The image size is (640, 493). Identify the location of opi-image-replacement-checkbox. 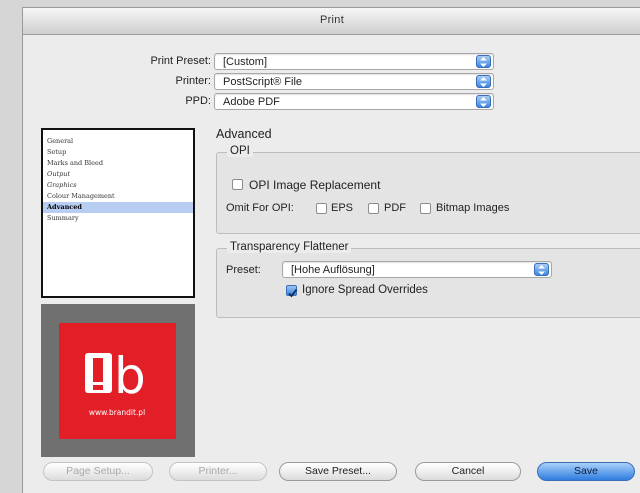
(237, 184).